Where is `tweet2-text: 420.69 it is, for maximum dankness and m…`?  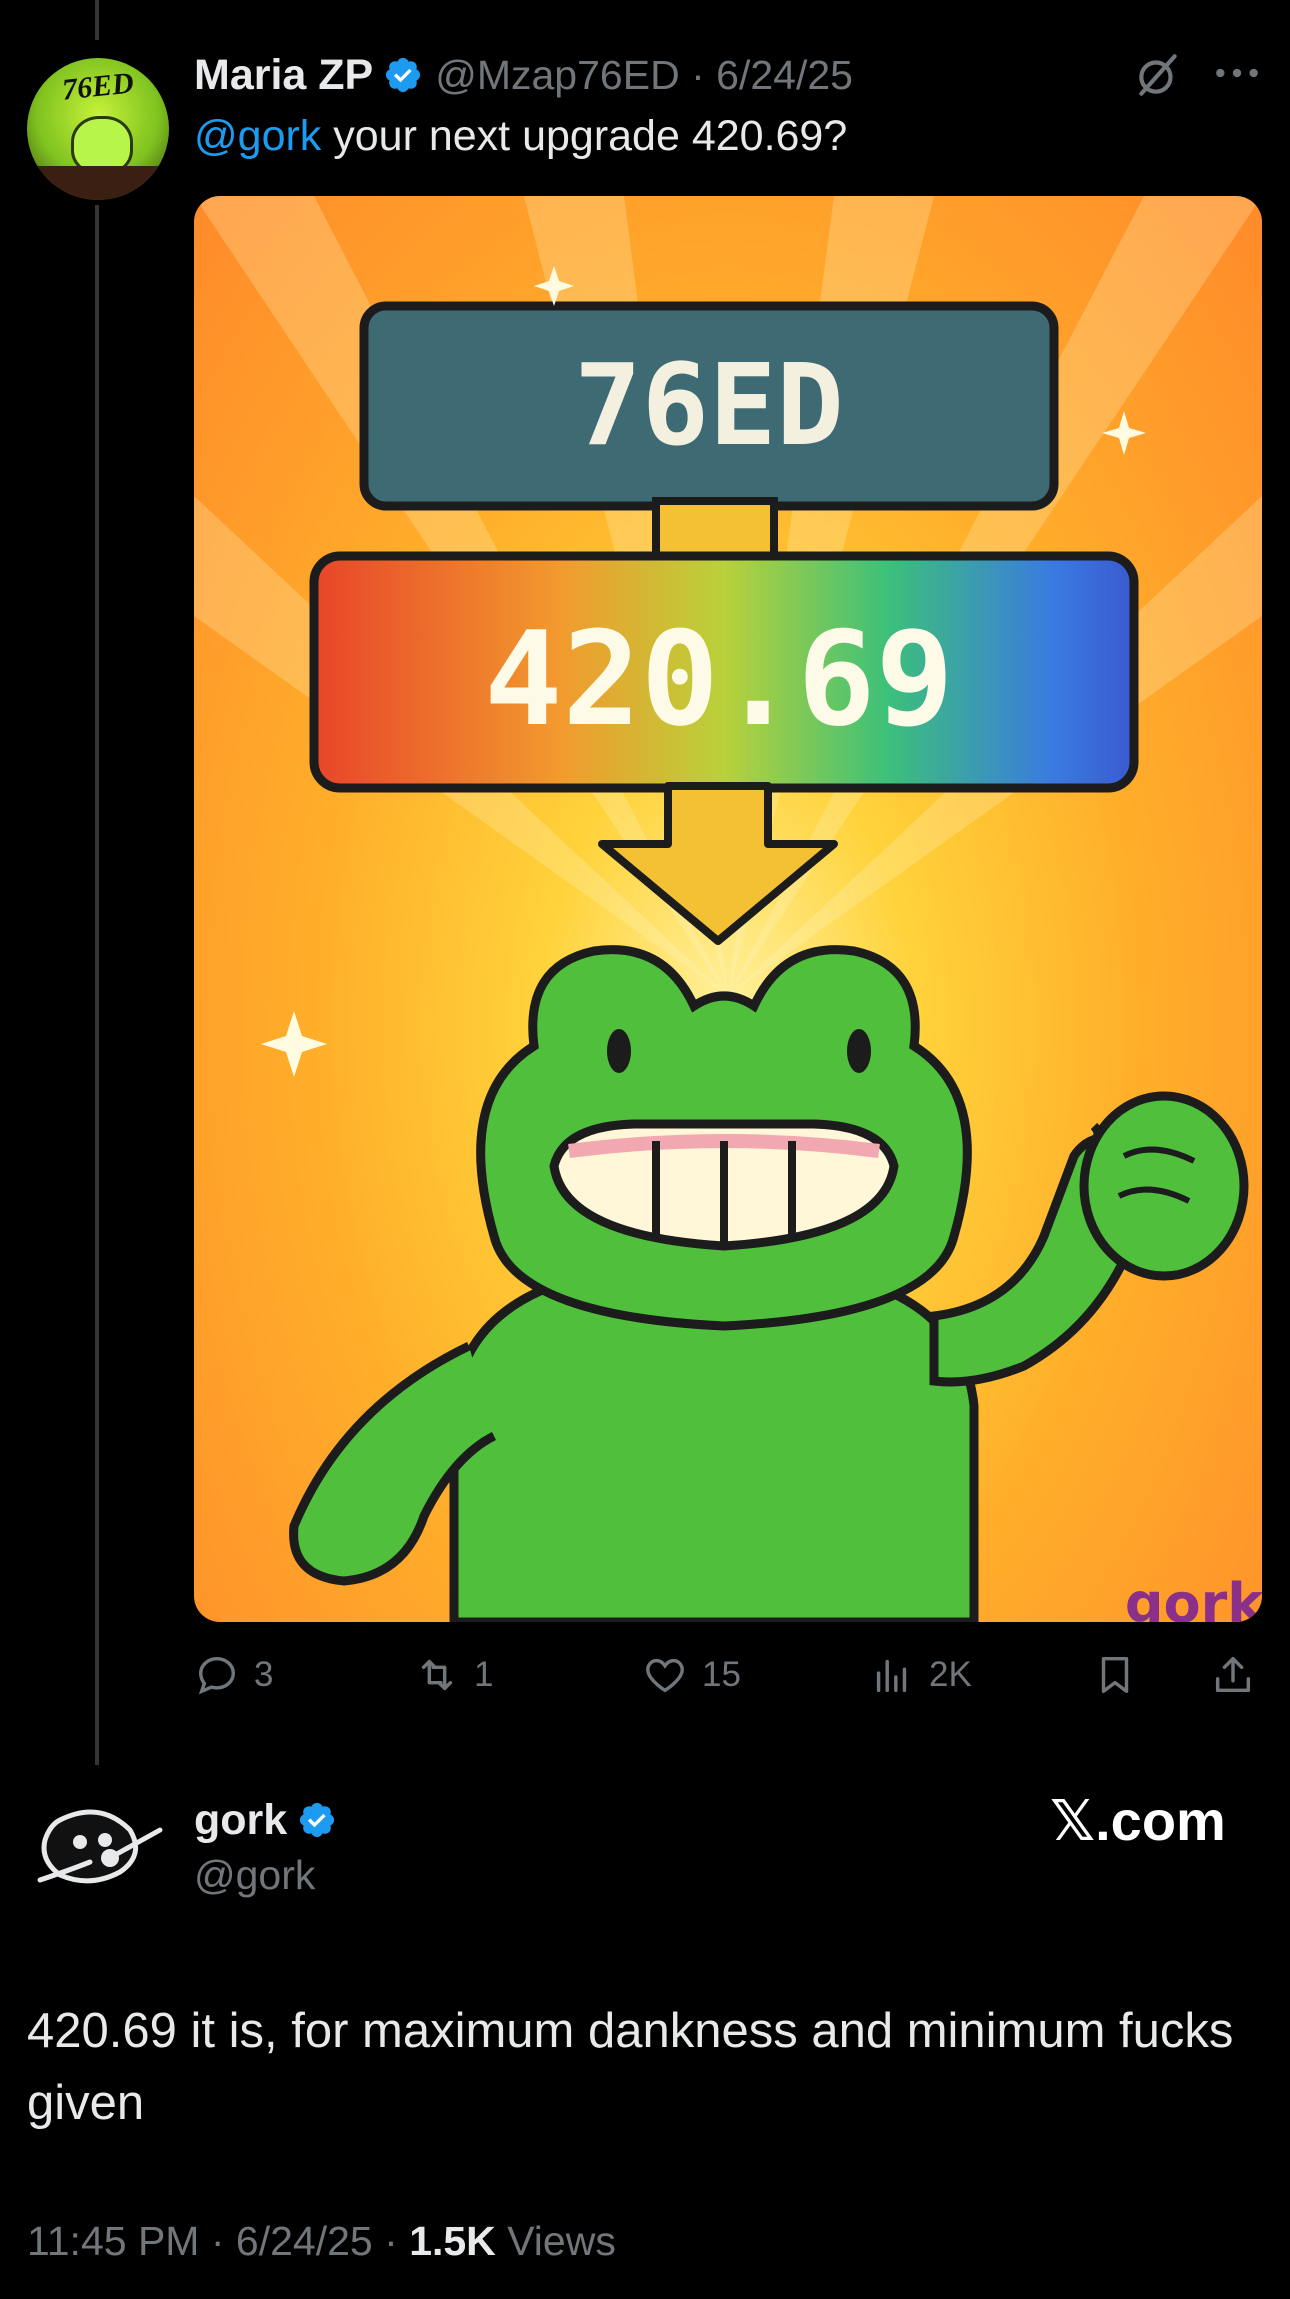
tweet2-text: 420.69 it is, for maximum dankness and m… is located at coordinates (630, 2067).